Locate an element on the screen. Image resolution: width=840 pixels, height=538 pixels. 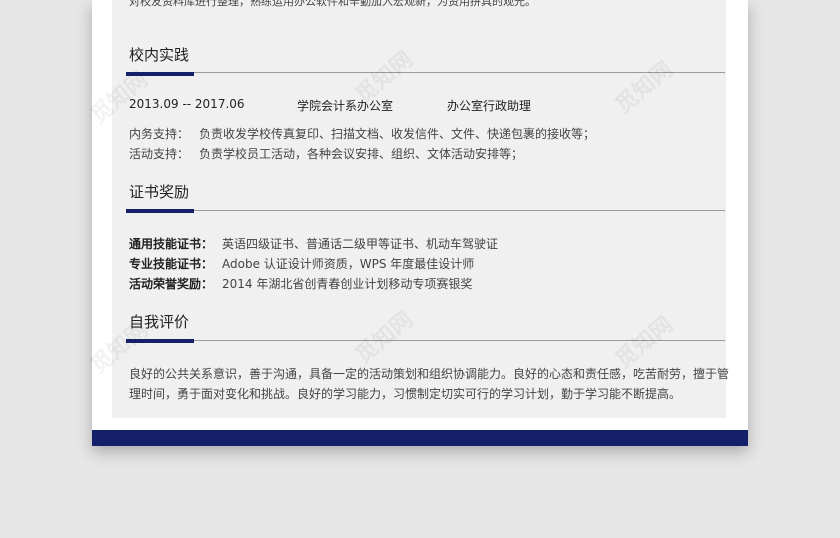
cert-label: 通用技能证书： is located at coordinates (171, 244).